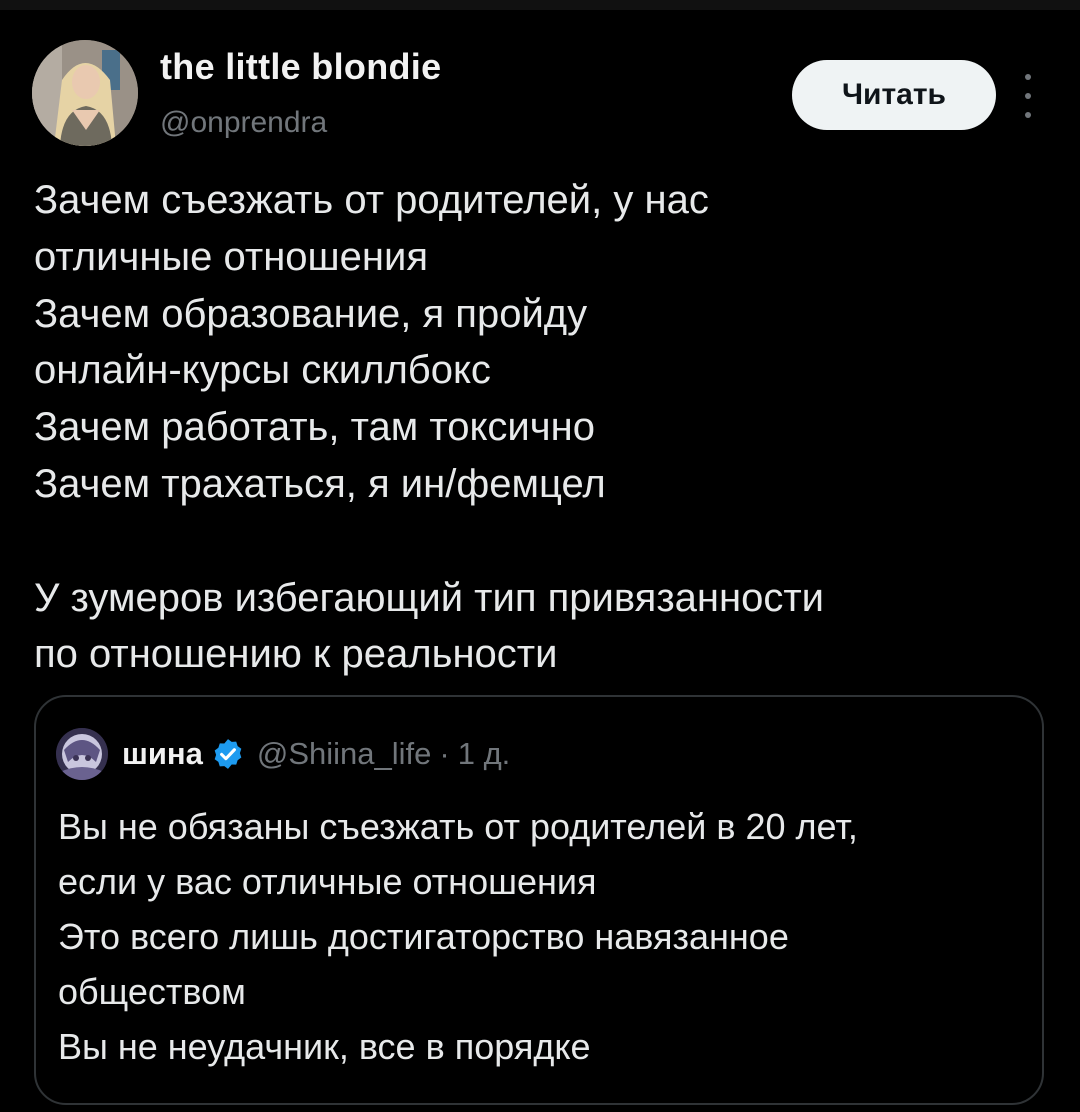 Image resolution: width=1080 pixels, height=1112 pixels. What do you see at coordinates (231, 256) in the screenshot?
I see `tweet-line: отличные отношения` at bounding box center [231, 256].